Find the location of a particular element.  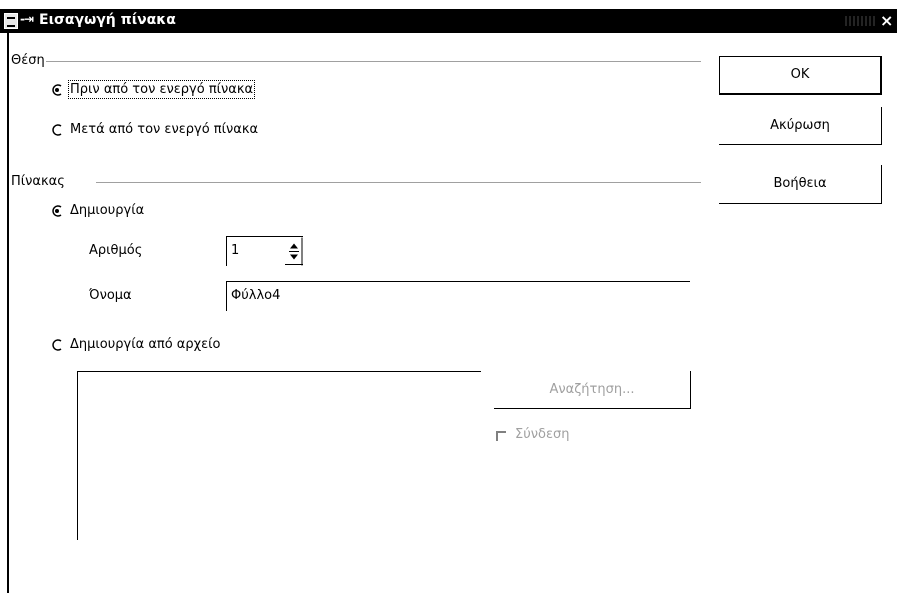

app-icon is located at coordinates (11, 21).